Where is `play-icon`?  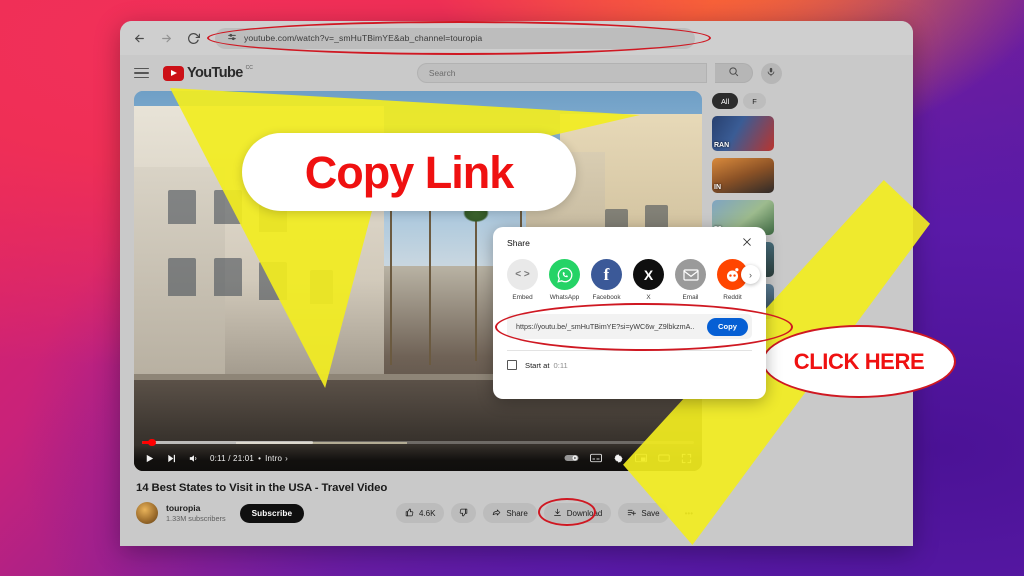
play-icon is located at coordinates (149, 458).